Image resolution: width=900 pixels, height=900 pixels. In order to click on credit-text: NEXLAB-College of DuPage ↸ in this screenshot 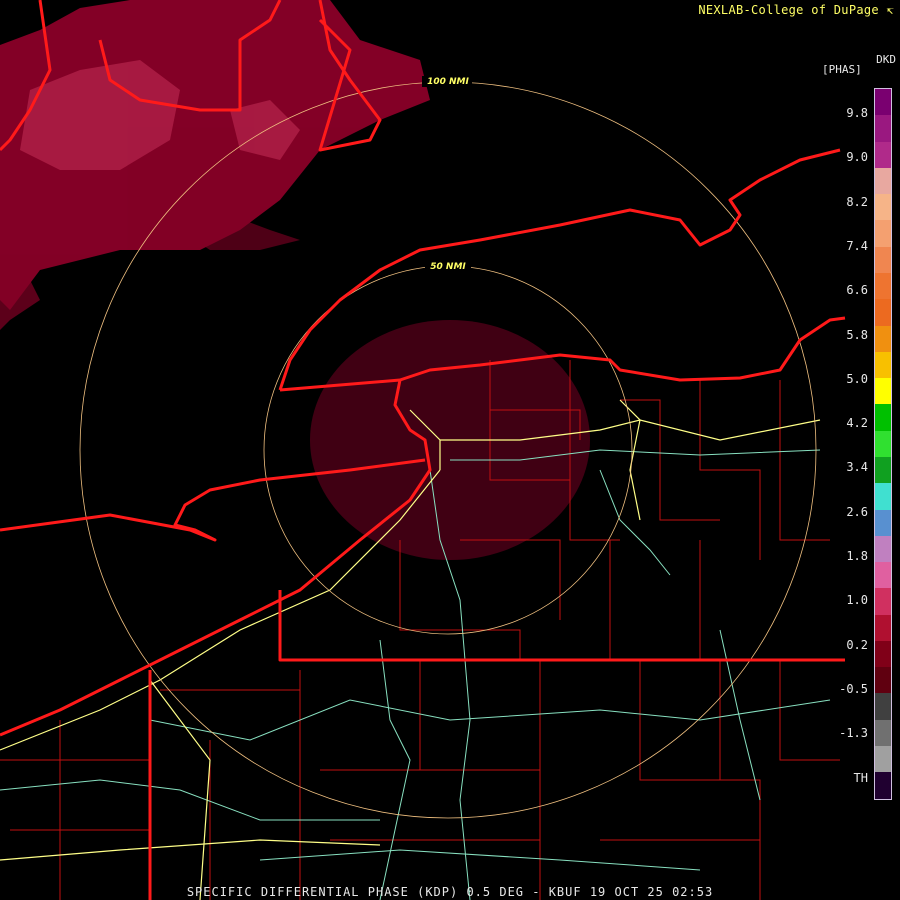, I will do `click(796, 10)`.